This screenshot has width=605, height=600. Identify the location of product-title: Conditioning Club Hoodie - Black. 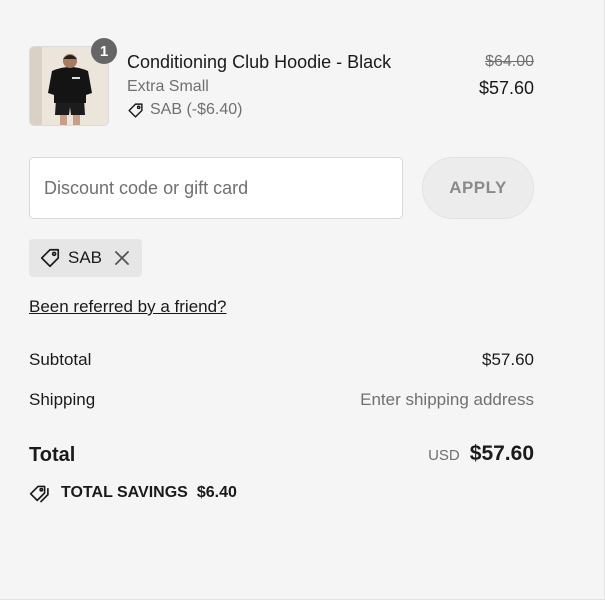
(259, 62).